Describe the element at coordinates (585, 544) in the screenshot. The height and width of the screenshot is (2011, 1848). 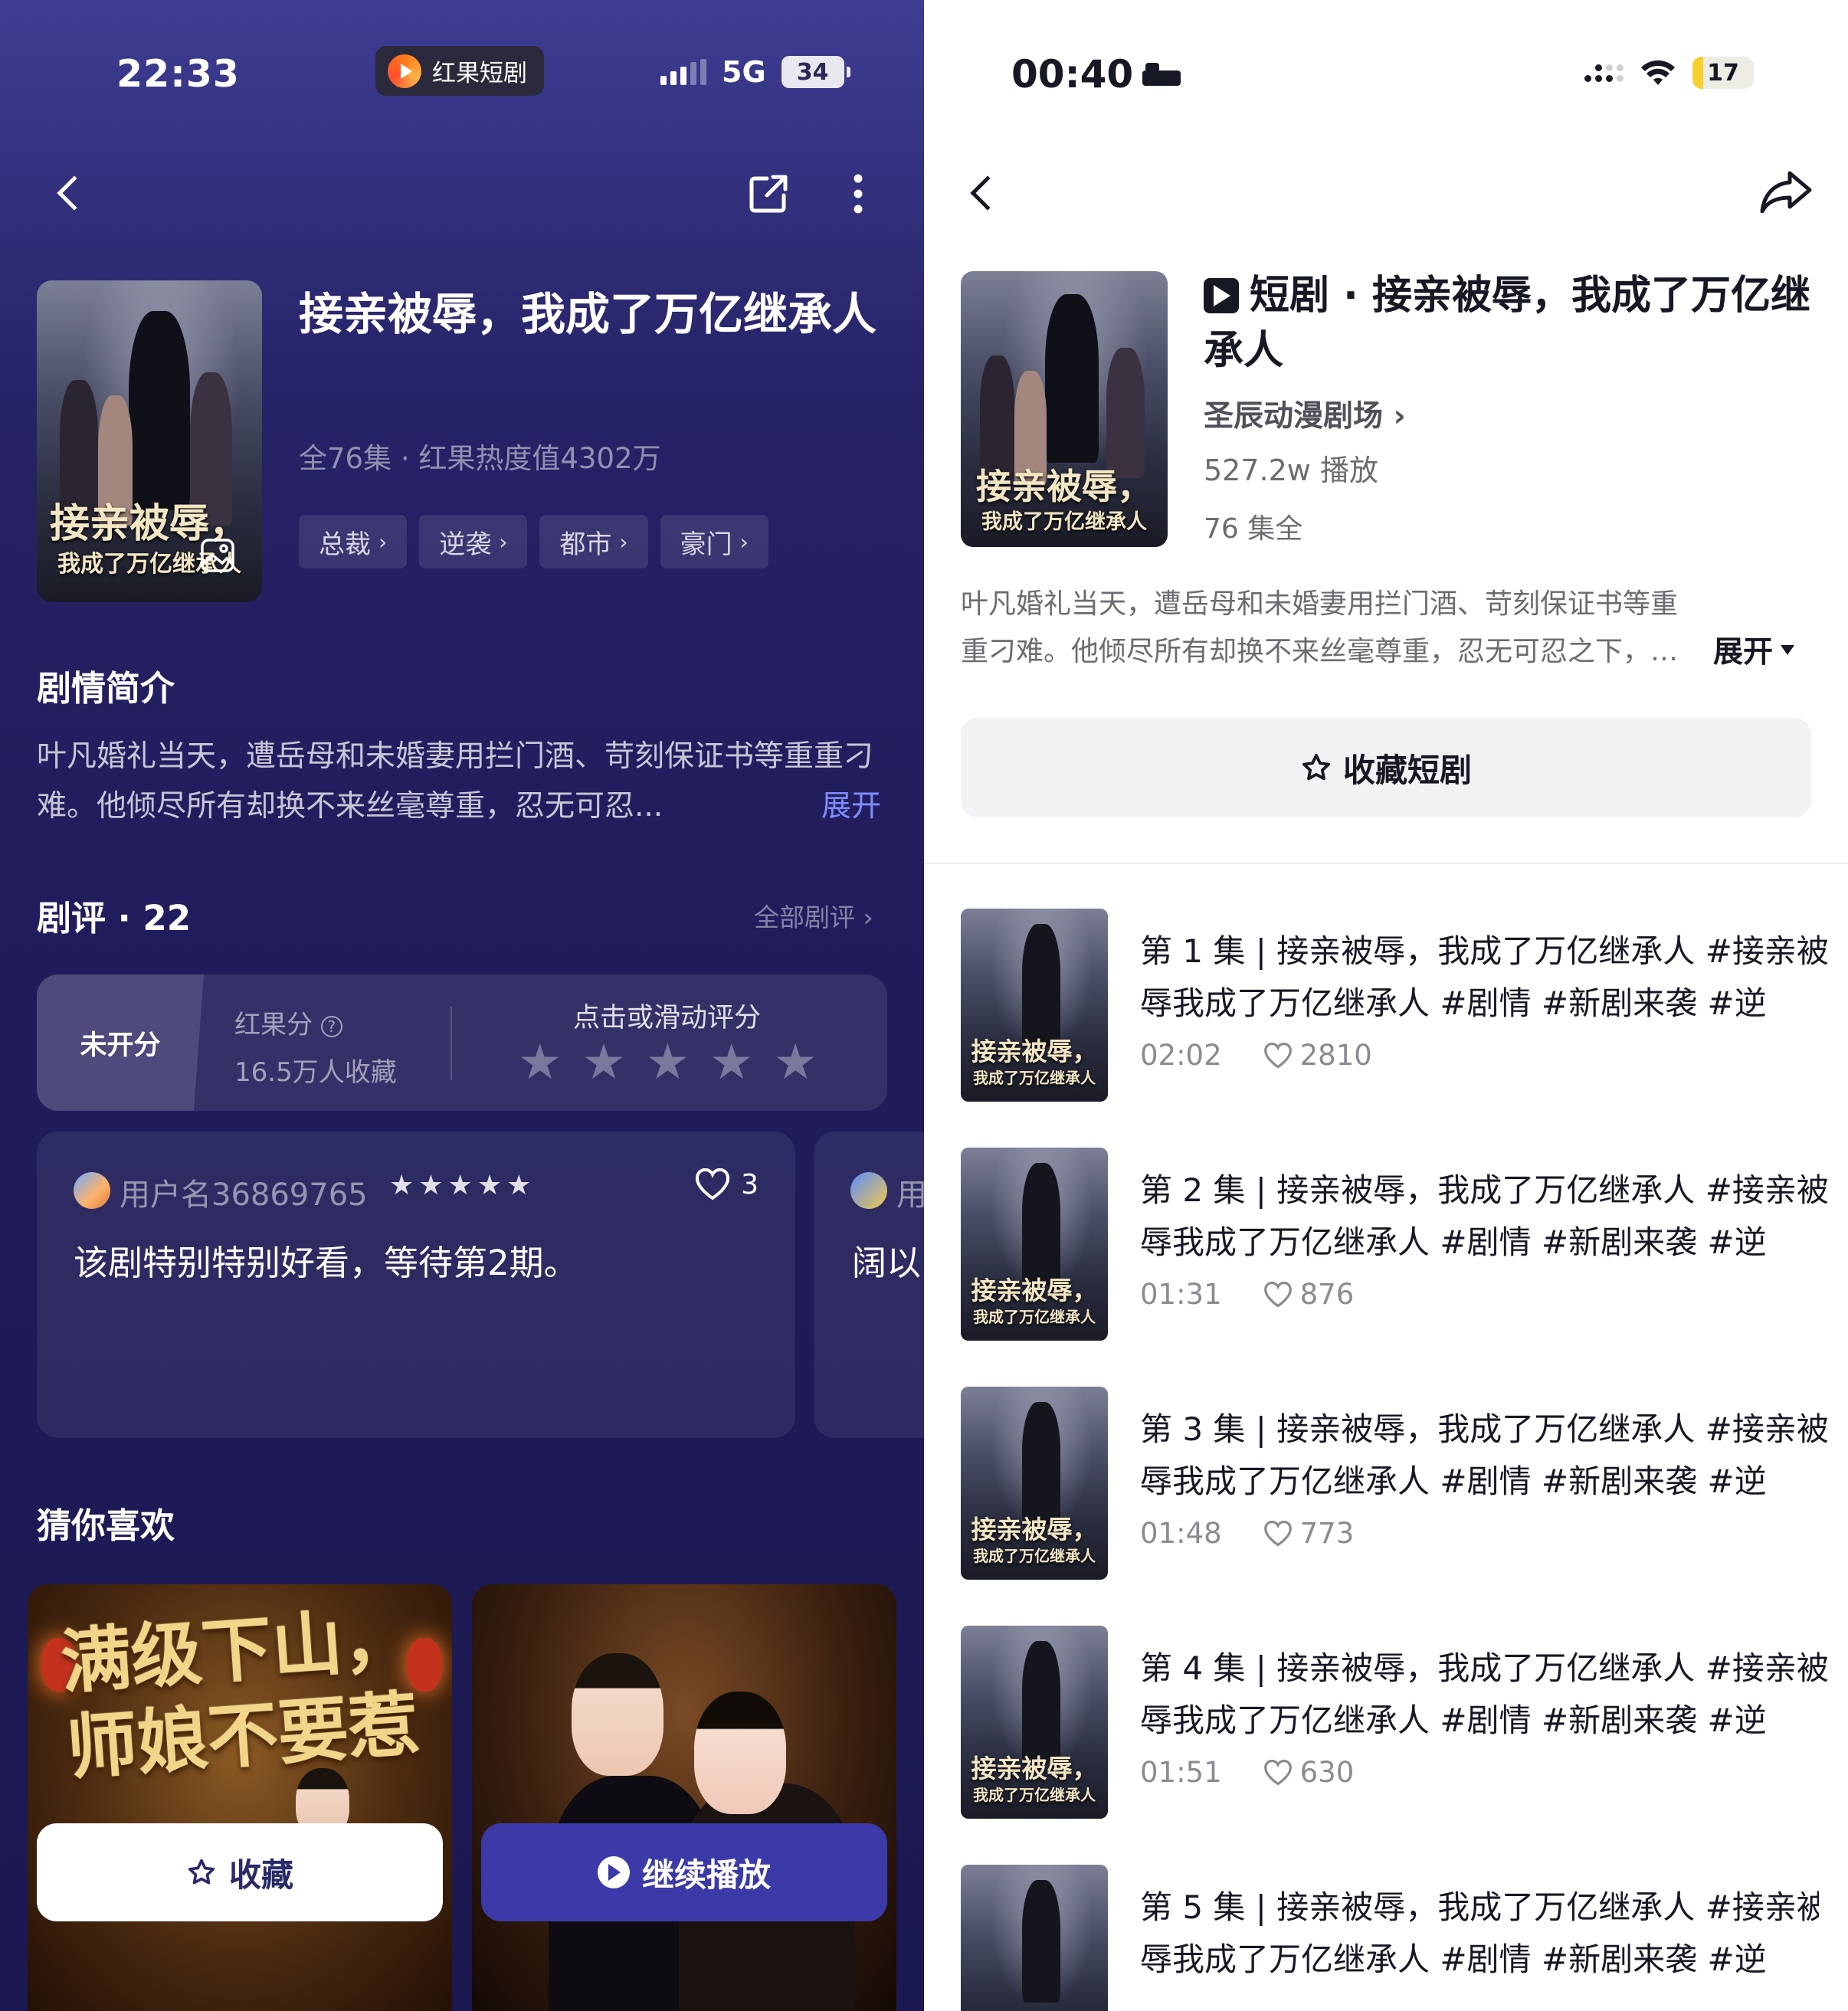
I see `tag-label: 都市` at that location.